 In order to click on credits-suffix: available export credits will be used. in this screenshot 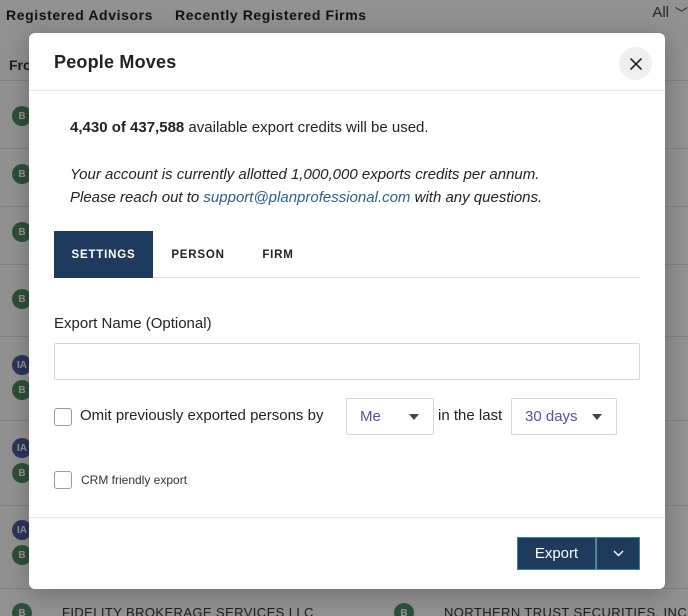, I will do `click(306, 127)`.